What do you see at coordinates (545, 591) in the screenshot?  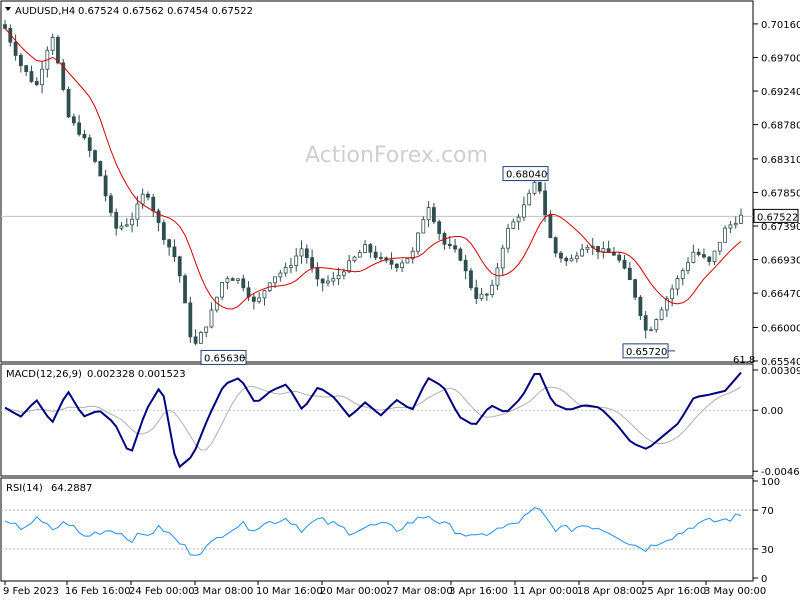 I see `time-axis-label: 11 Apr 00:00` at bounding box center [545, 591].